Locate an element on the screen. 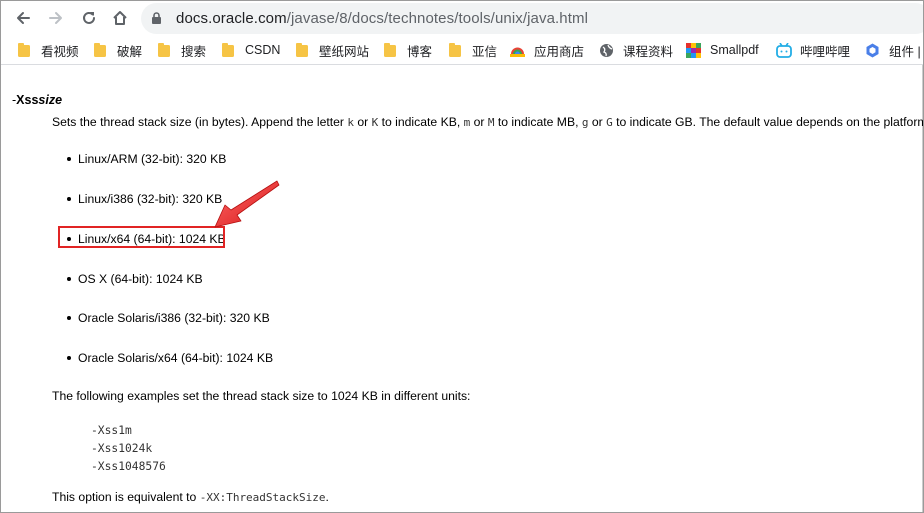  back-arrow-icon is located at coordinates (23, 18).